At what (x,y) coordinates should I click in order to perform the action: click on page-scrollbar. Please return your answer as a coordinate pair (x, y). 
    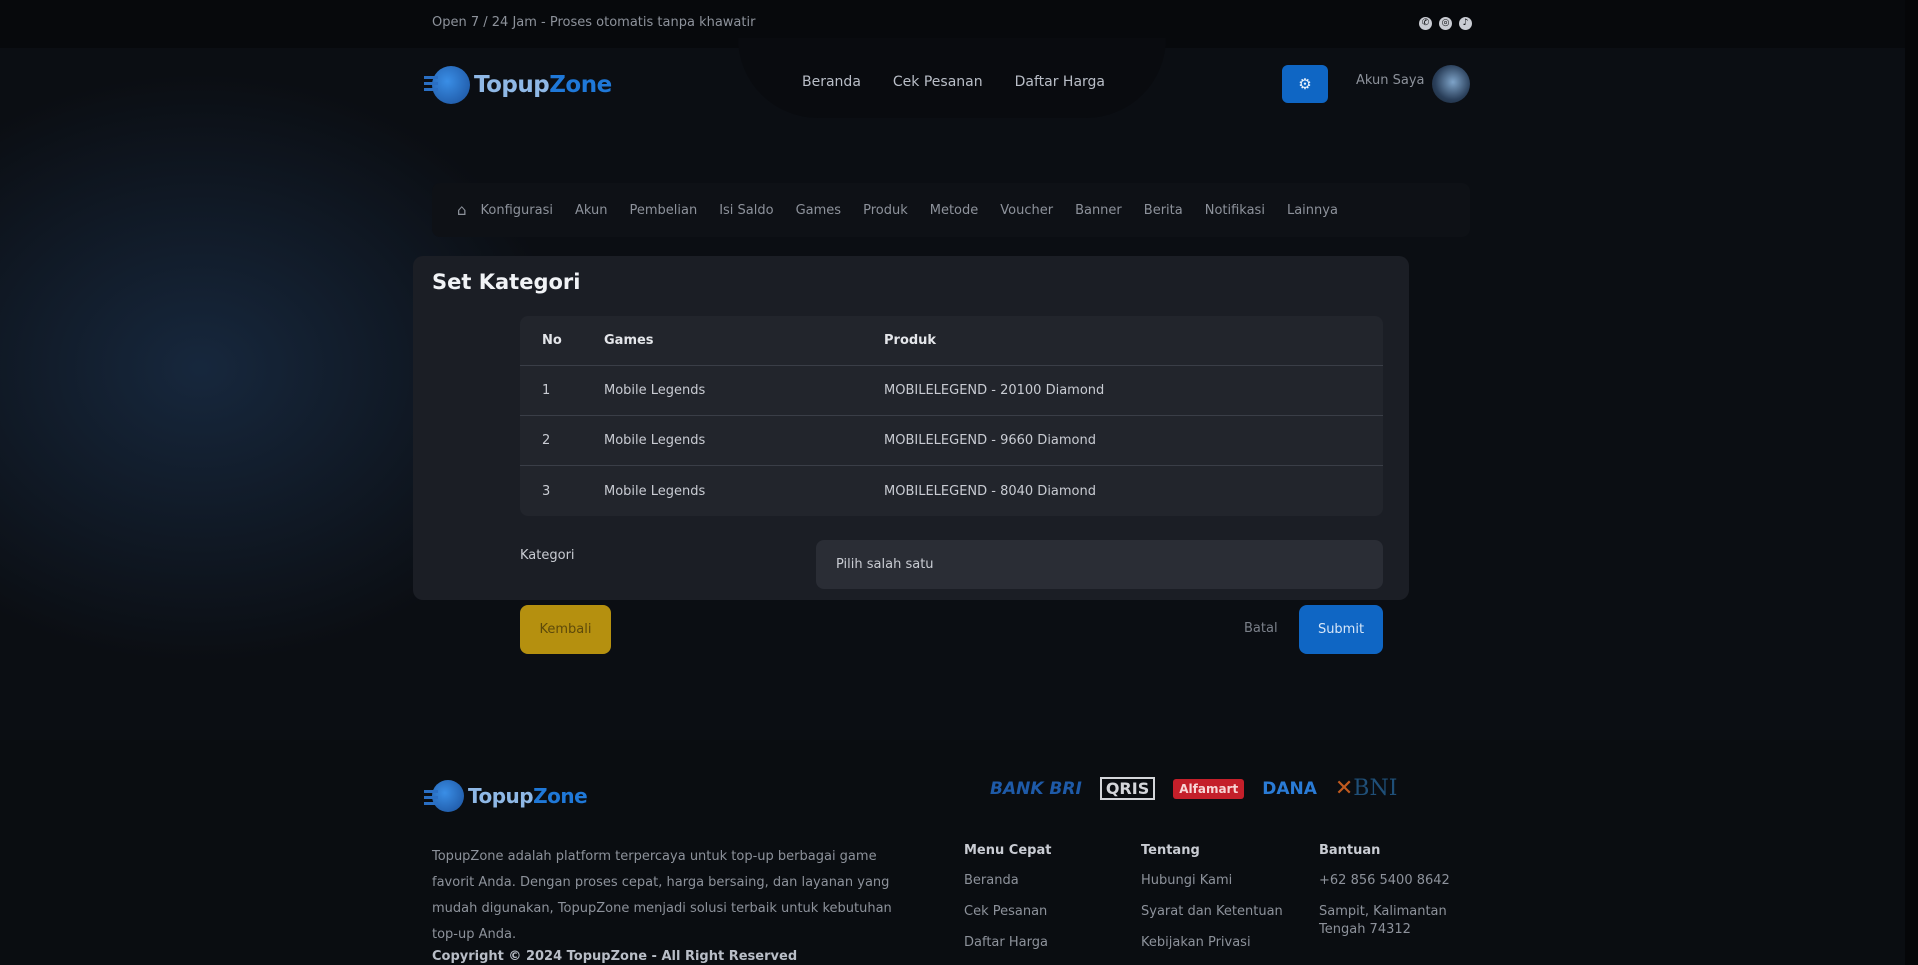
    Looking at the image, I should click on (1911, 482).